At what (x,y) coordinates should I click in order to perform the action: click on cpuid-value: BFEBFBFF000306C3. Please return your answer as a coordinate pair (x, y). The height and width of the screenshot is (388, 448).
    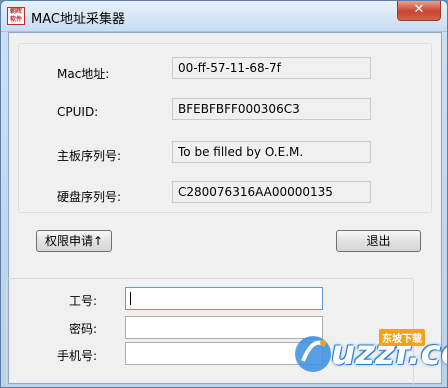
    Looking at the image, I should click on (271, 109).